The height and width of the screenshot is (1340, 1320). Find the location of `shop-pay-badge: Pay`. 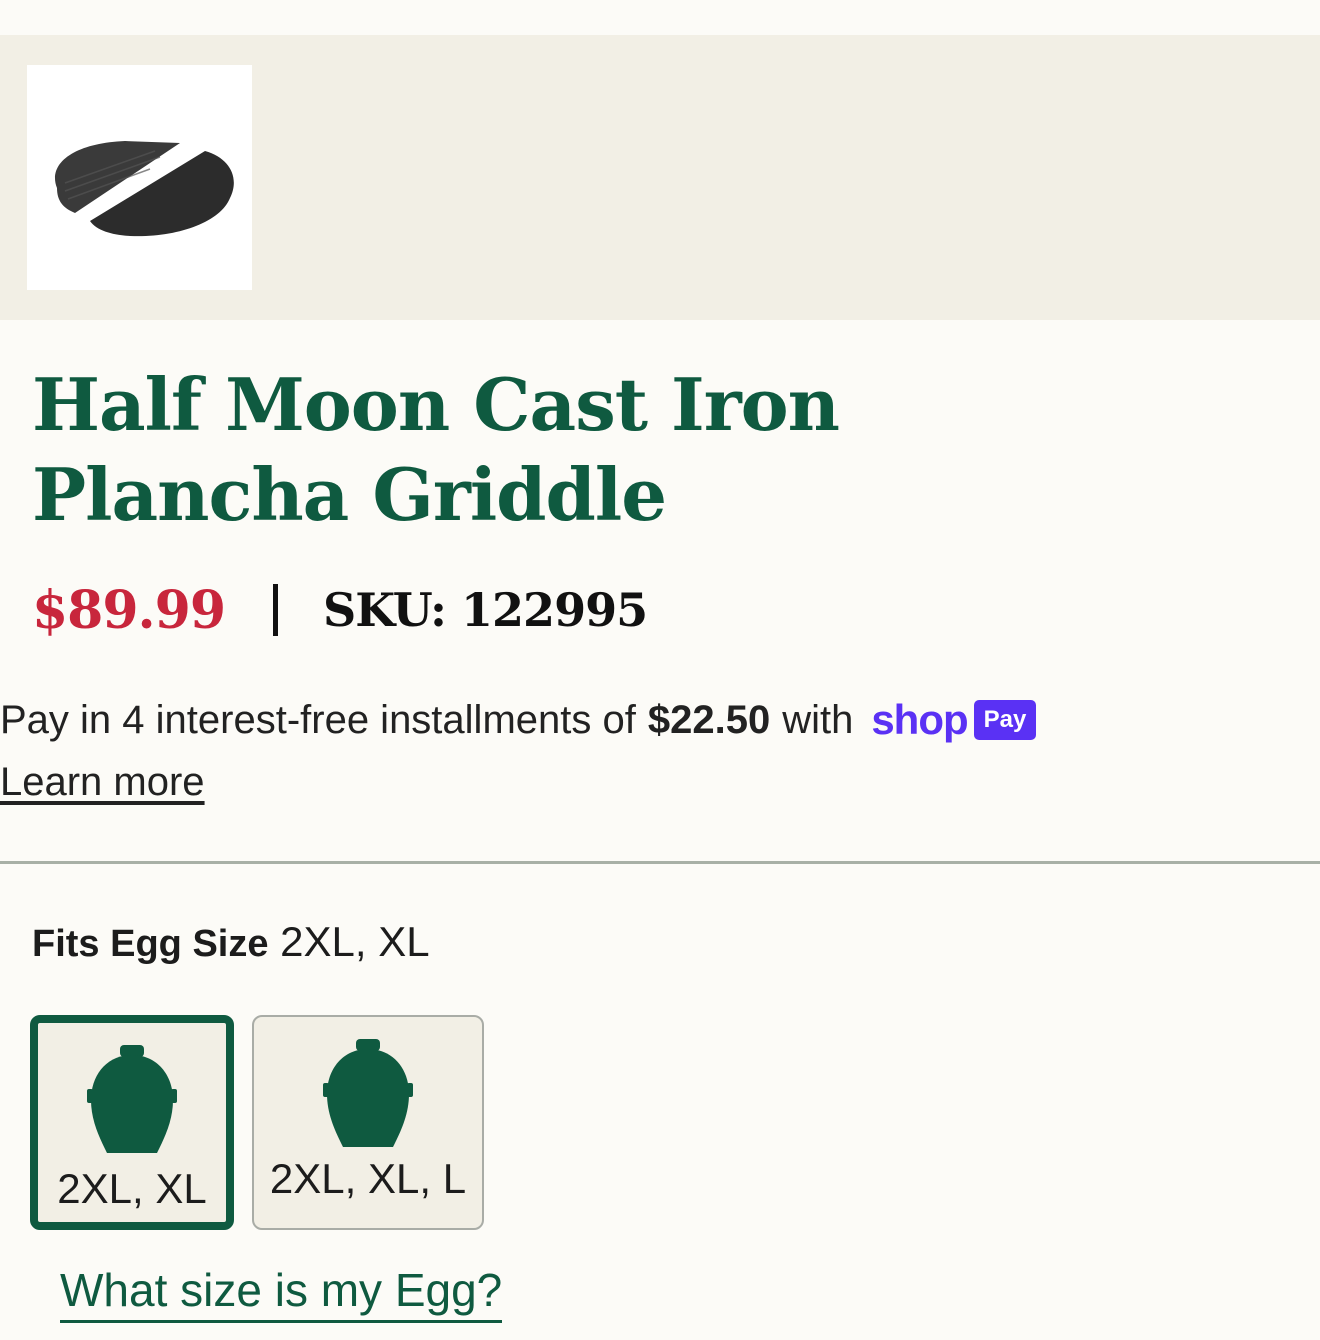

shop-pay-badge: Pay is located at coordinates (1005, 720).